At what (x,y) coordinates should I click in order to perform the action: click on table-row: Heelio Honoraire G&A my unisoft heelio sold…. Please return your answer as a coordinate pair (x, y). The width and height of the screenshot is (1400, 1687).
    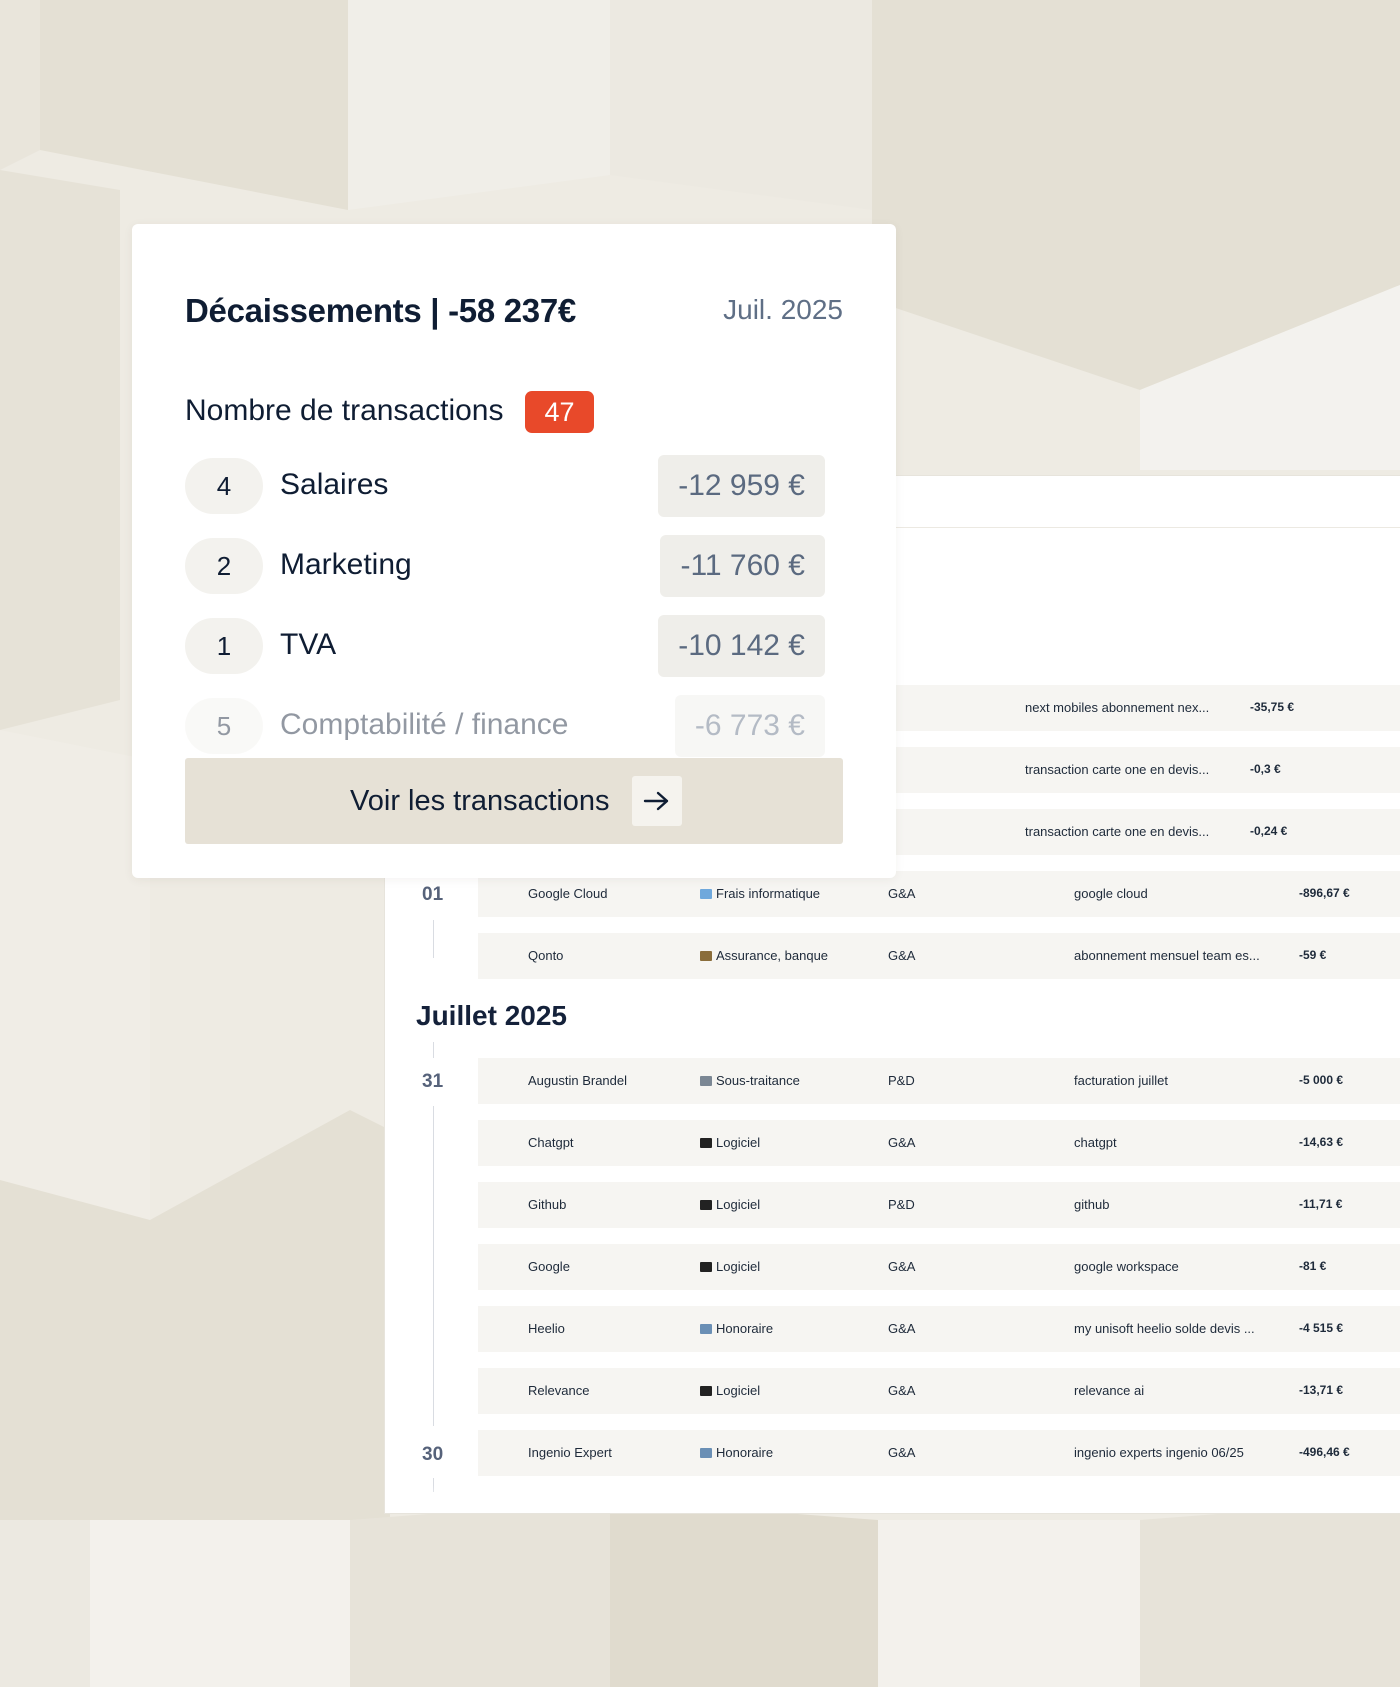
    Looking at the image, I should click on (939, 1329).